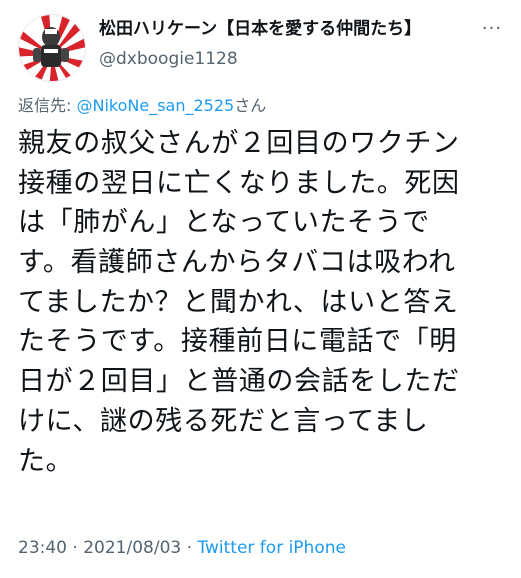  Describe the element at coordinates (224, 223) in the screenshot. I see `tweet-body-line: は「肺がん」となっていたそうで` at that location.